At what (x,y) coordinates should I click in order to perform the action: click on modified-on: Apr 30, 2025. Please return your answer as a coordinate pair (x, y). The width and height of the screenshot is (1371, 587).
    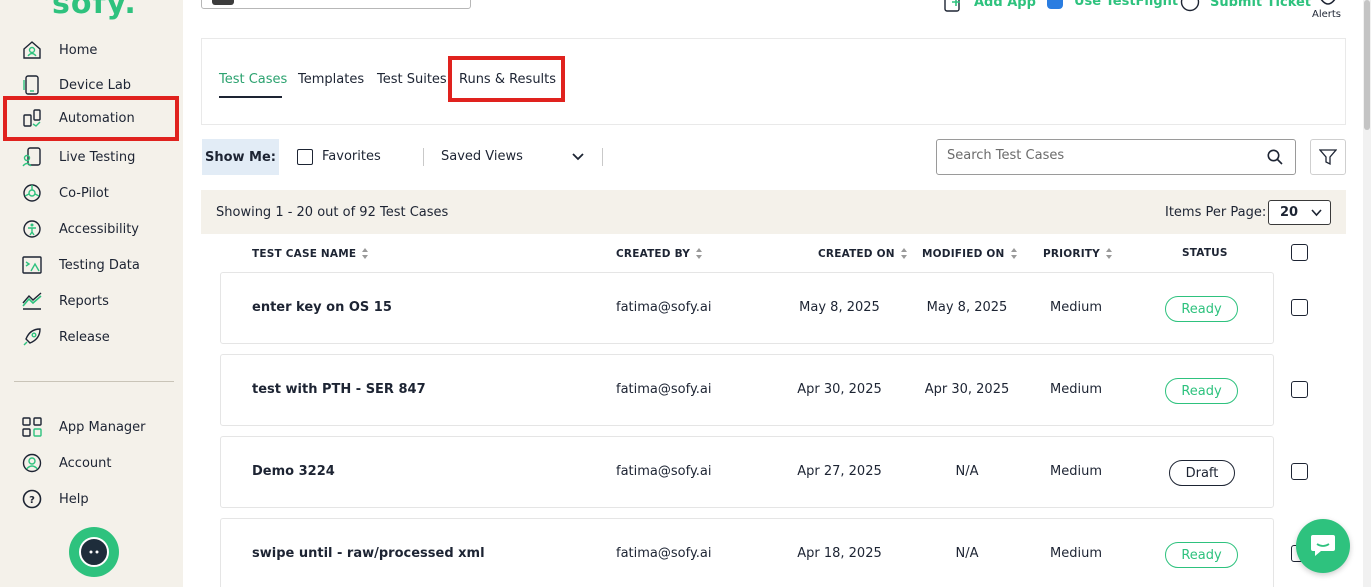
    Looking at the image, I should click on (967, 389).